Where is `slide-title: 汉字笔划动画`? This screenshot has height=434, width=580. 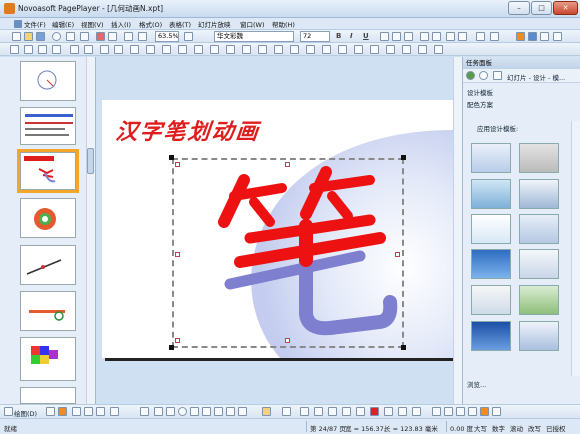
slide-title: 汉字笔划动画 is located at coordinates (187, 130).